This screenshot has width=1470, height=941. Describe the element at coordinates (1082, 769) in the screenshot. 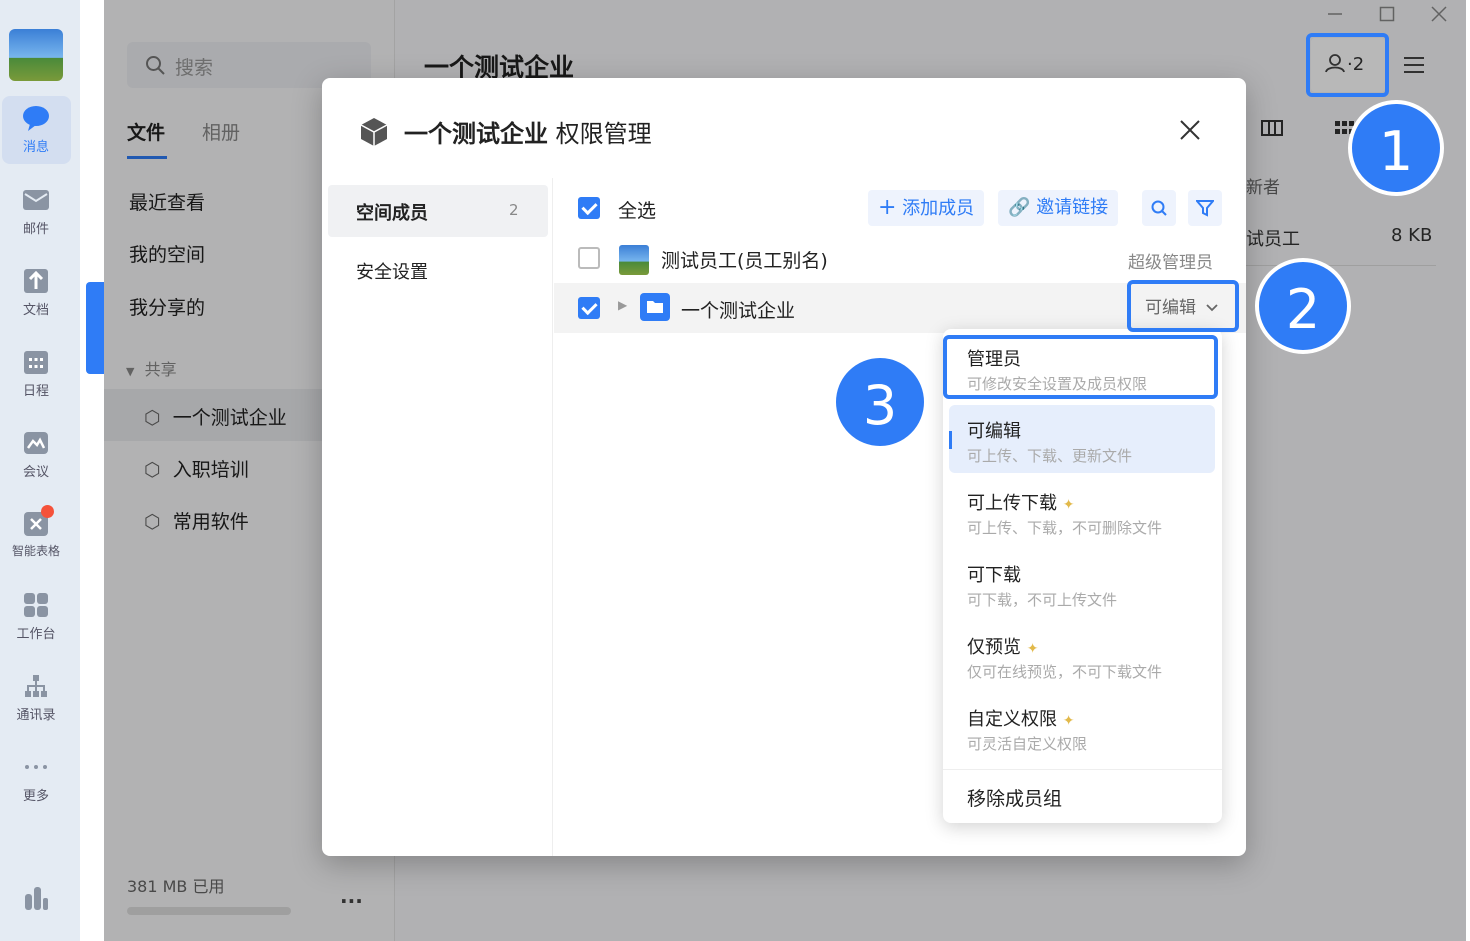

I see `dropdown-divider` at that location.